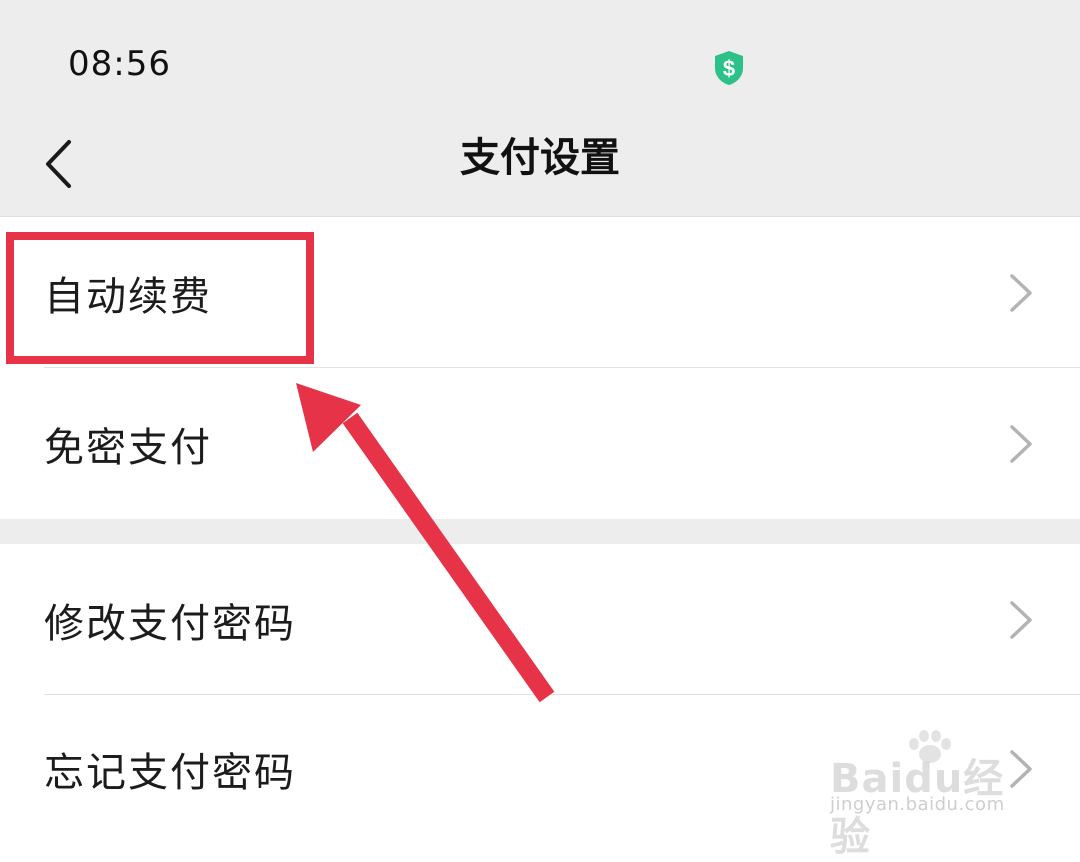 The height and width of the screenshot is (862, 1080). What do you see at coordinates (540, 55) in the screenshot?
I see `status-bar: 08:56 $` at bounding box center [540, 55].